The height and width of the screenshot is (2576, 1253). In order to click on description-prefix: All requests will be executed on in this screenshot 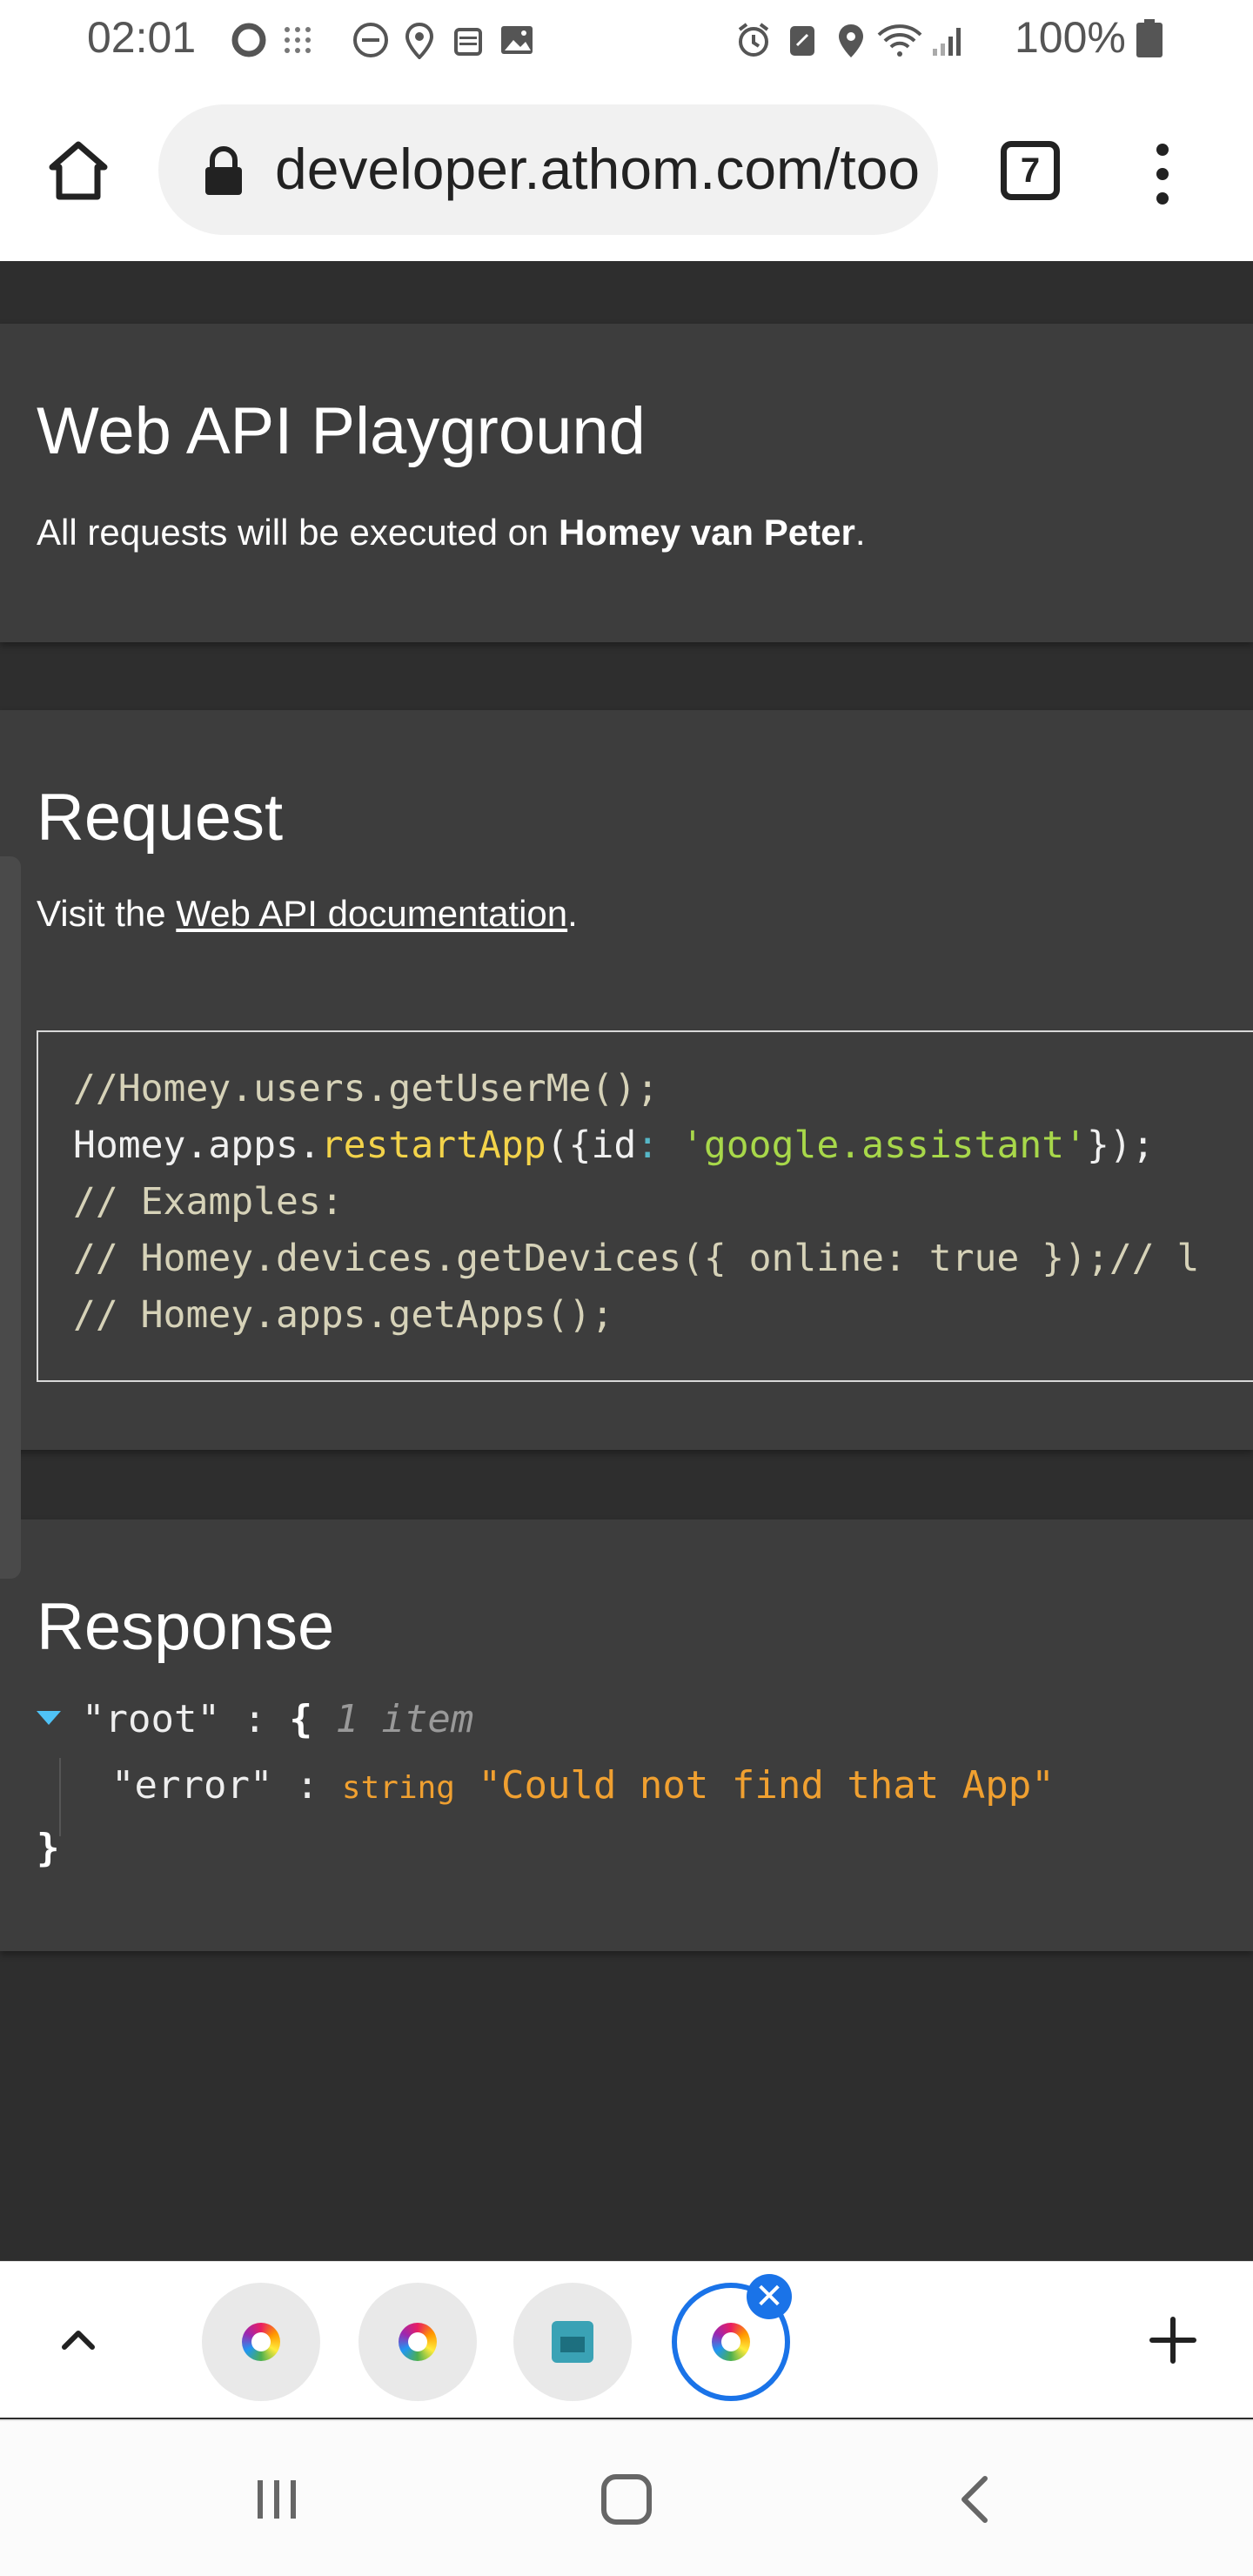, I will do `click(298, 532)`.